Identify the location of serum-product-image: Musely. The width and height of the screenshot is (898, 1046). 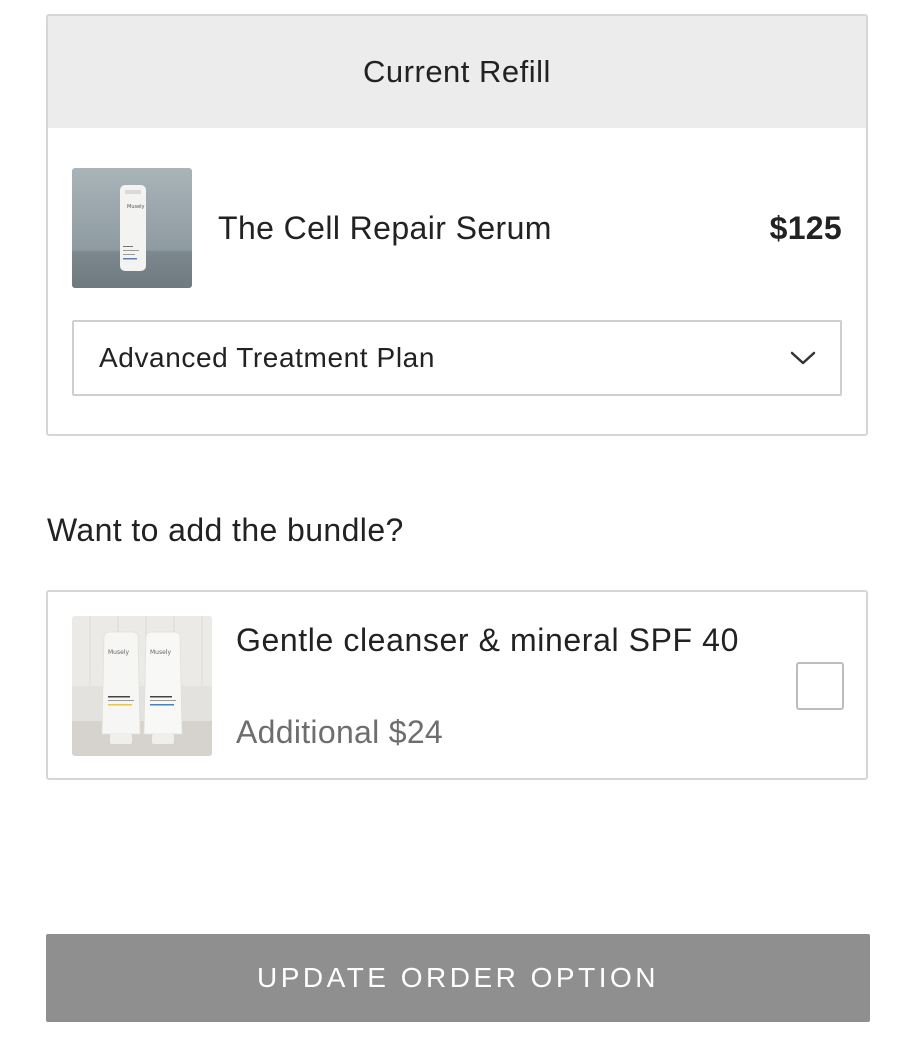
(132, 228).